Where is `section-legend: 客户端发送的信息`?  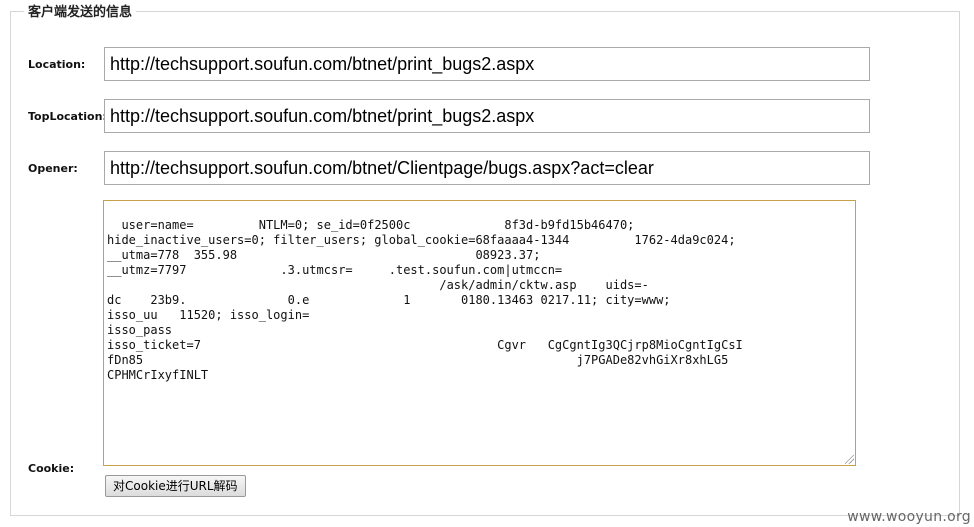
section-legend: 客户端发送的信息 is located at coordinates (80, 10).